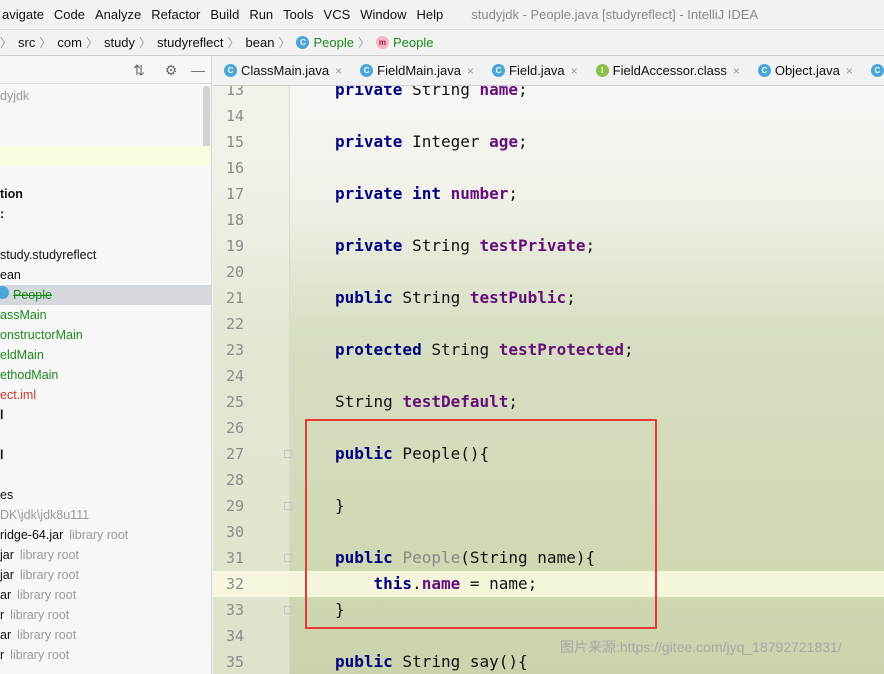  Describe the element at coordinates (261, 14) in the screenshot. I see `menu-run: Run` at that location.